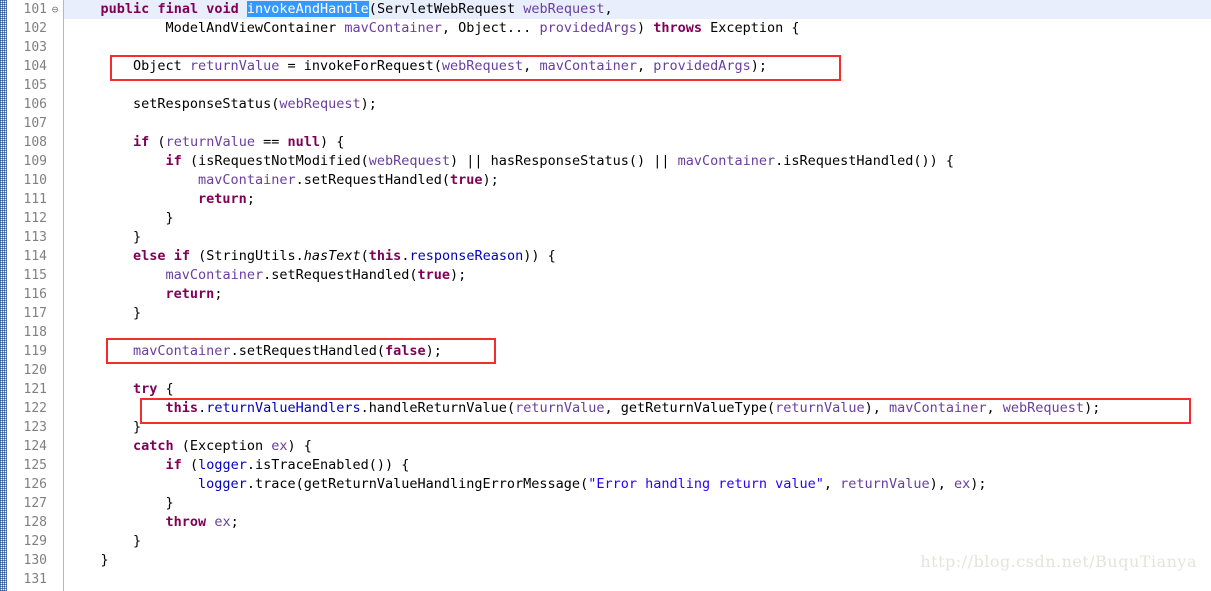 The width and height of the screenshot is (1211, 591). I want to click on line-number-127: 127, so click(35, 503).